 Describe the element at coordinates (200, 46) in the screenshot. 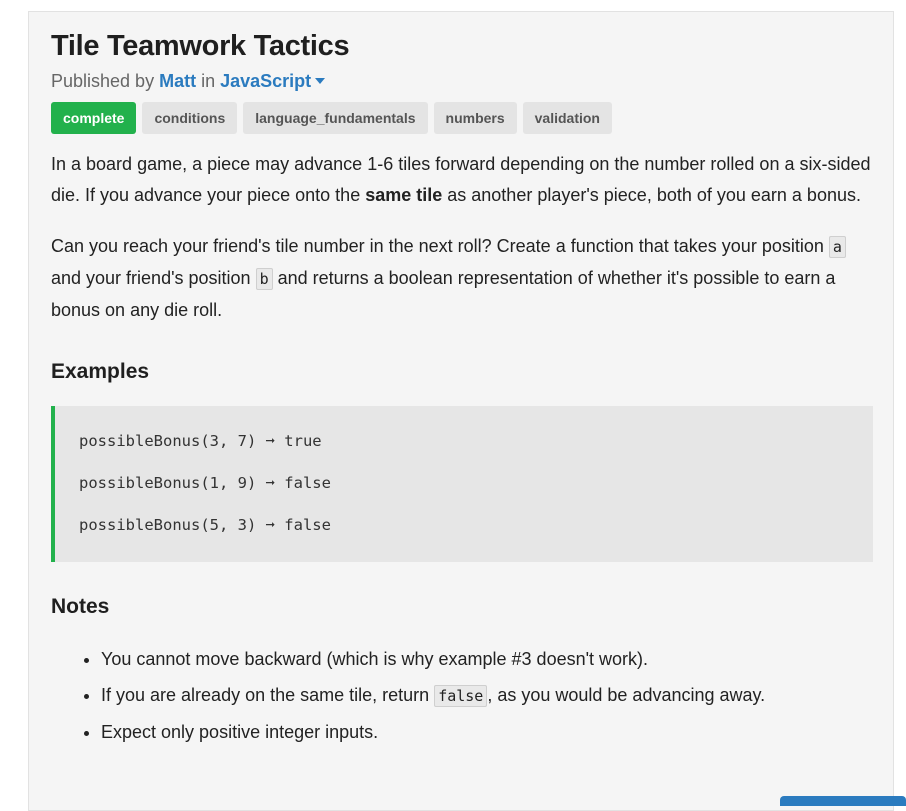

I see `challenge-title: Tile Teamwork Tactics` at that location.